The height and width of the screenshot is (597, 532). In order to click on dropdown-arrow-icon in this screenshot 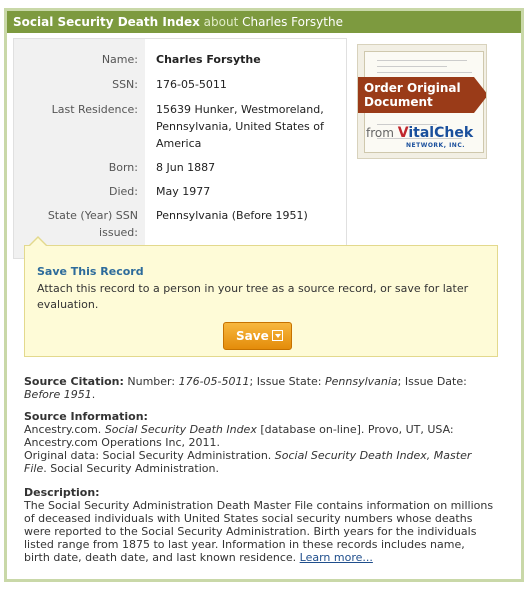, I will do `click(277, 335)`.